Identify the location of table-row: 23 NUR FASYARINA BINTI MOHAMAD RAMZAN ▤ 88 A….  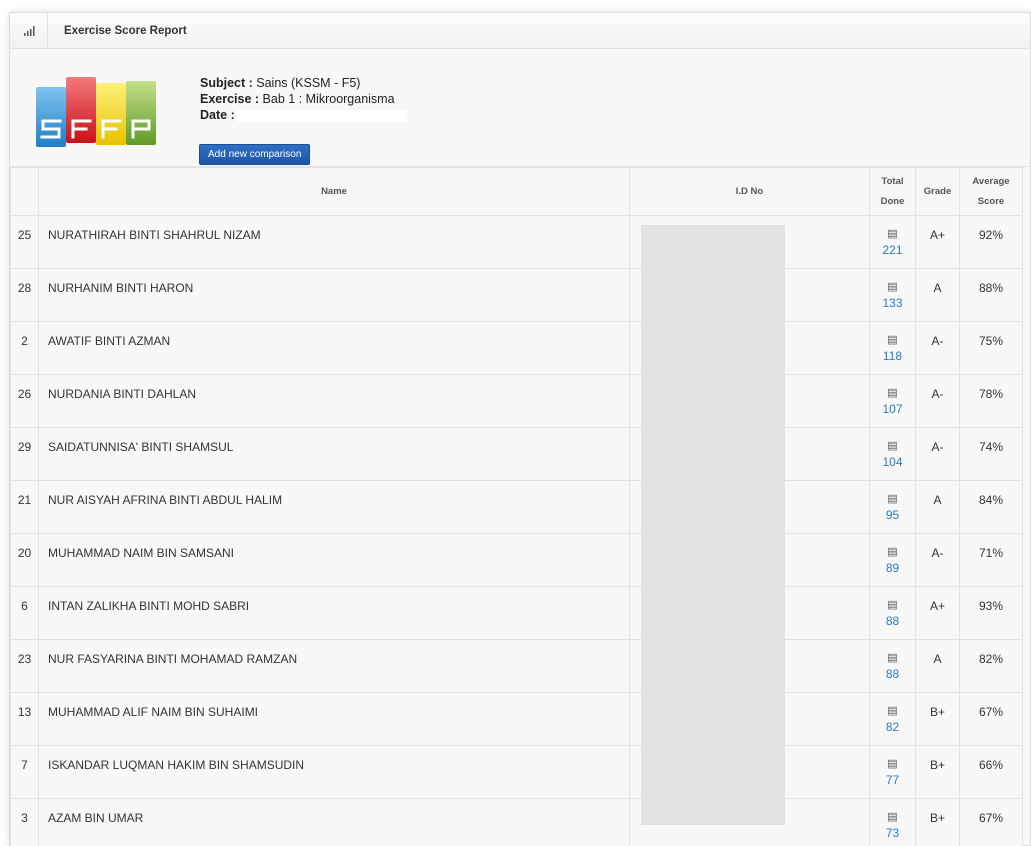
(516, 666).